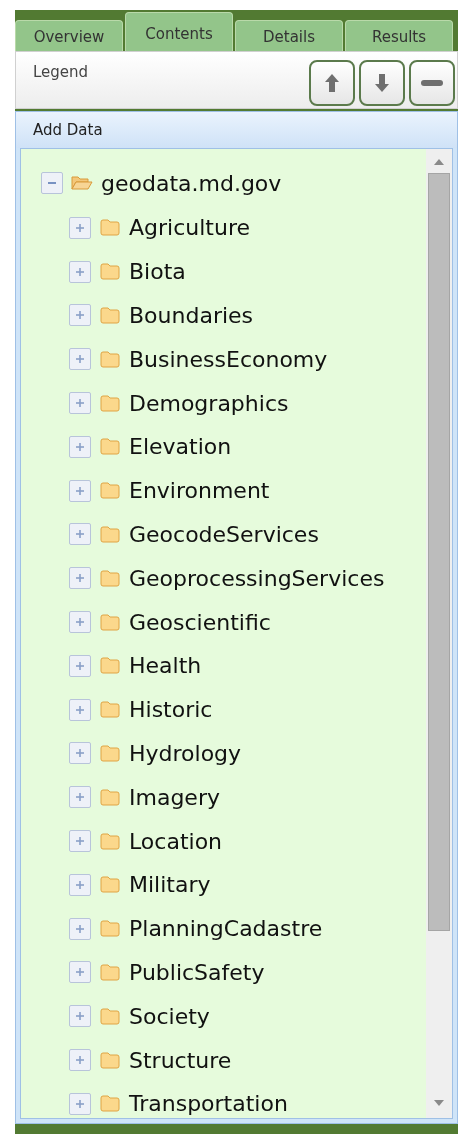 The width and height of the screenshot is (464, 1134). I want to click on move-down-button, so click(382, 83).